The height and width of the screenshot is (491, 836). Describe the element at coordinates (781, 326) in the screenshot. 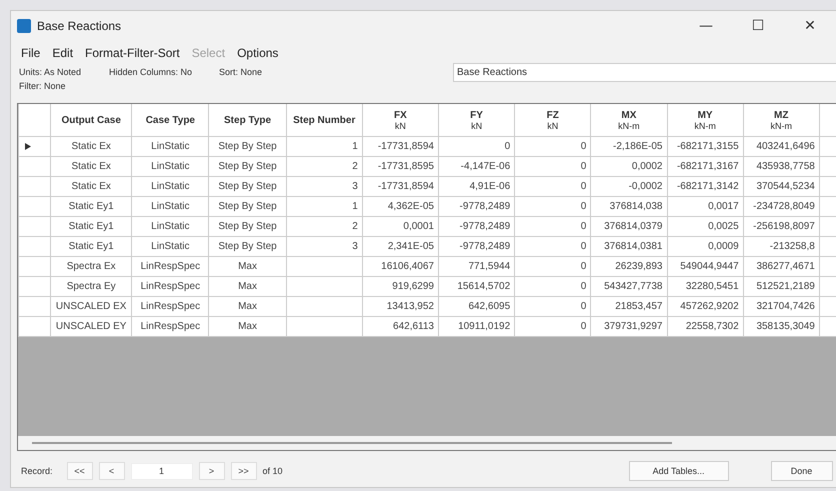

I see `table-cell: 358135,3049` at that location.